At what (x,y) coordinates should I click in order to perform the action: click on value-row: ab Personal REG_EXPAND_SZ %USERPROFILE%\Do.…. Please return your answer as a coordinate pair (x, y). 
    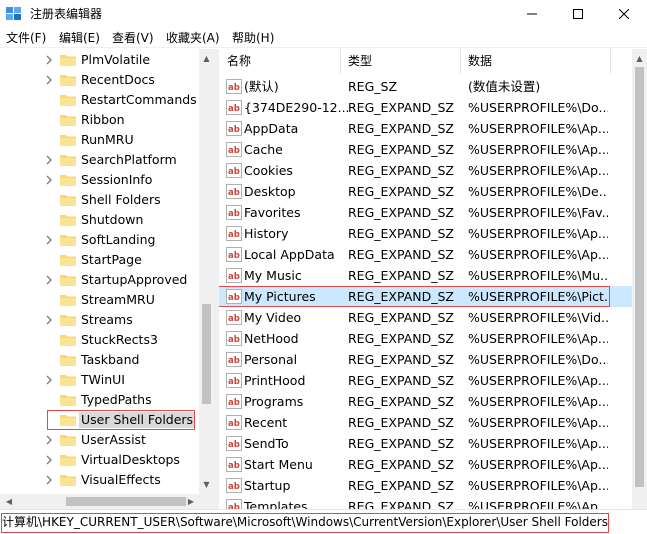
    Looking at the image, I should click on (425, 359).